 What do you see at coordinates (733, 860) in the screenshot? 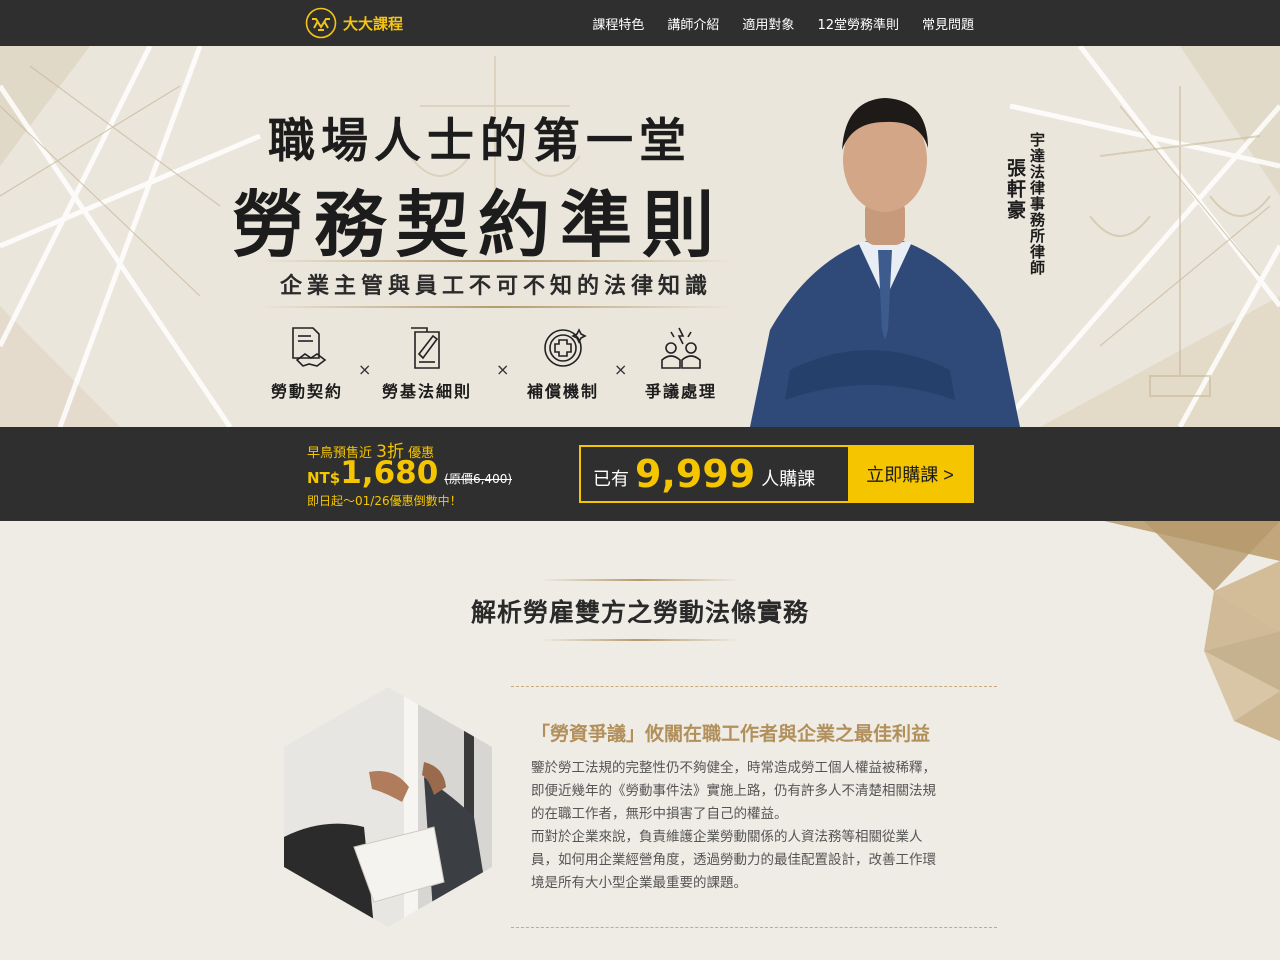
I see `article-line: 員，如何用企業經營角度，透過勞動力的最佳配置設計，改善工作環` at bounding box center [733, 860].